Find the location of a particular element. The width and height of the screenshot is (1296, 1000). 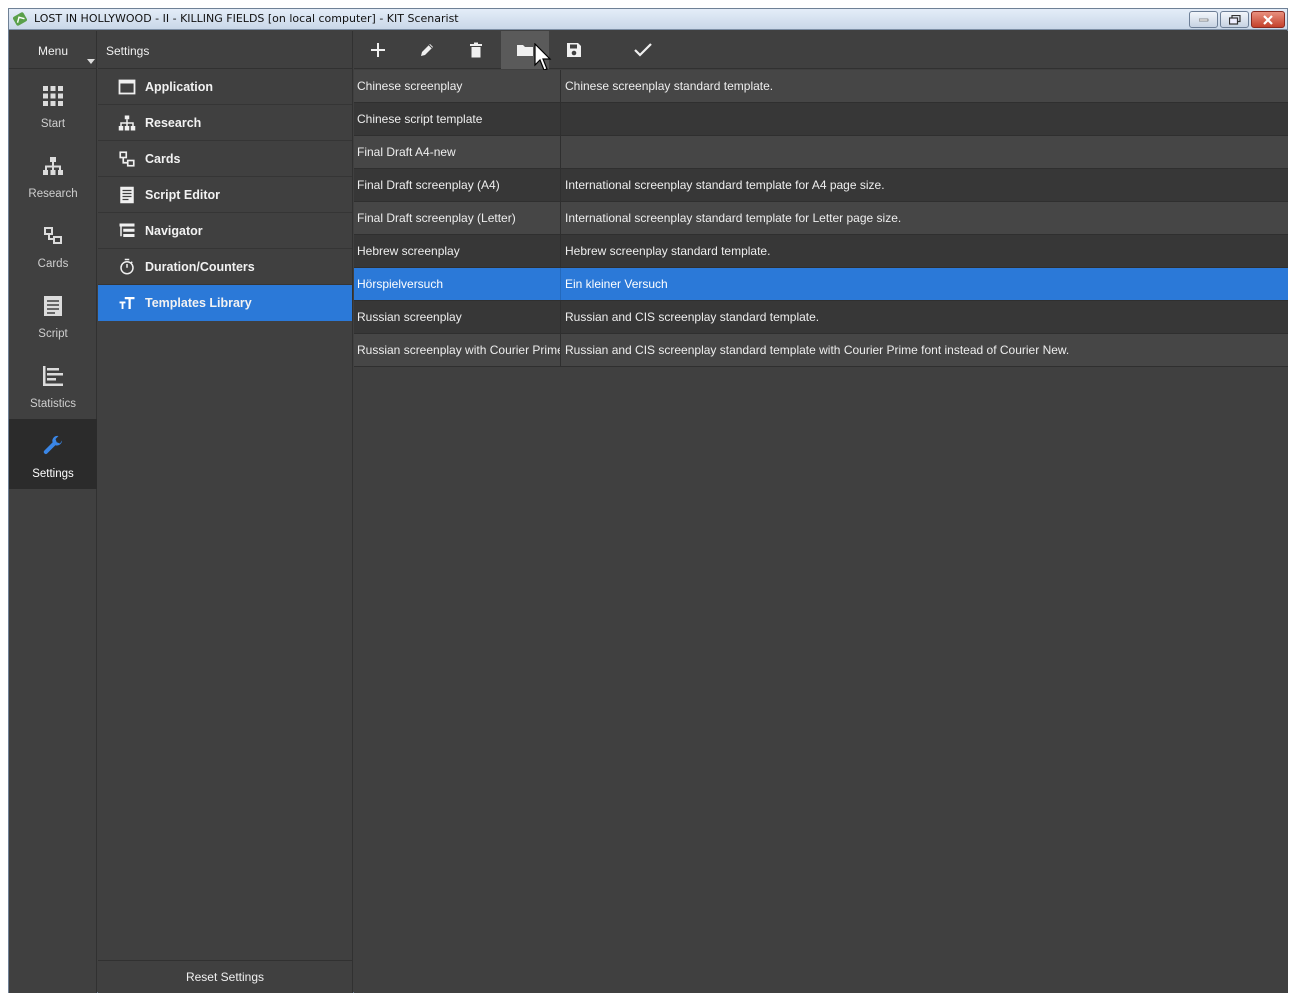

menu-button: Menu is located at coordinates (52, 50).